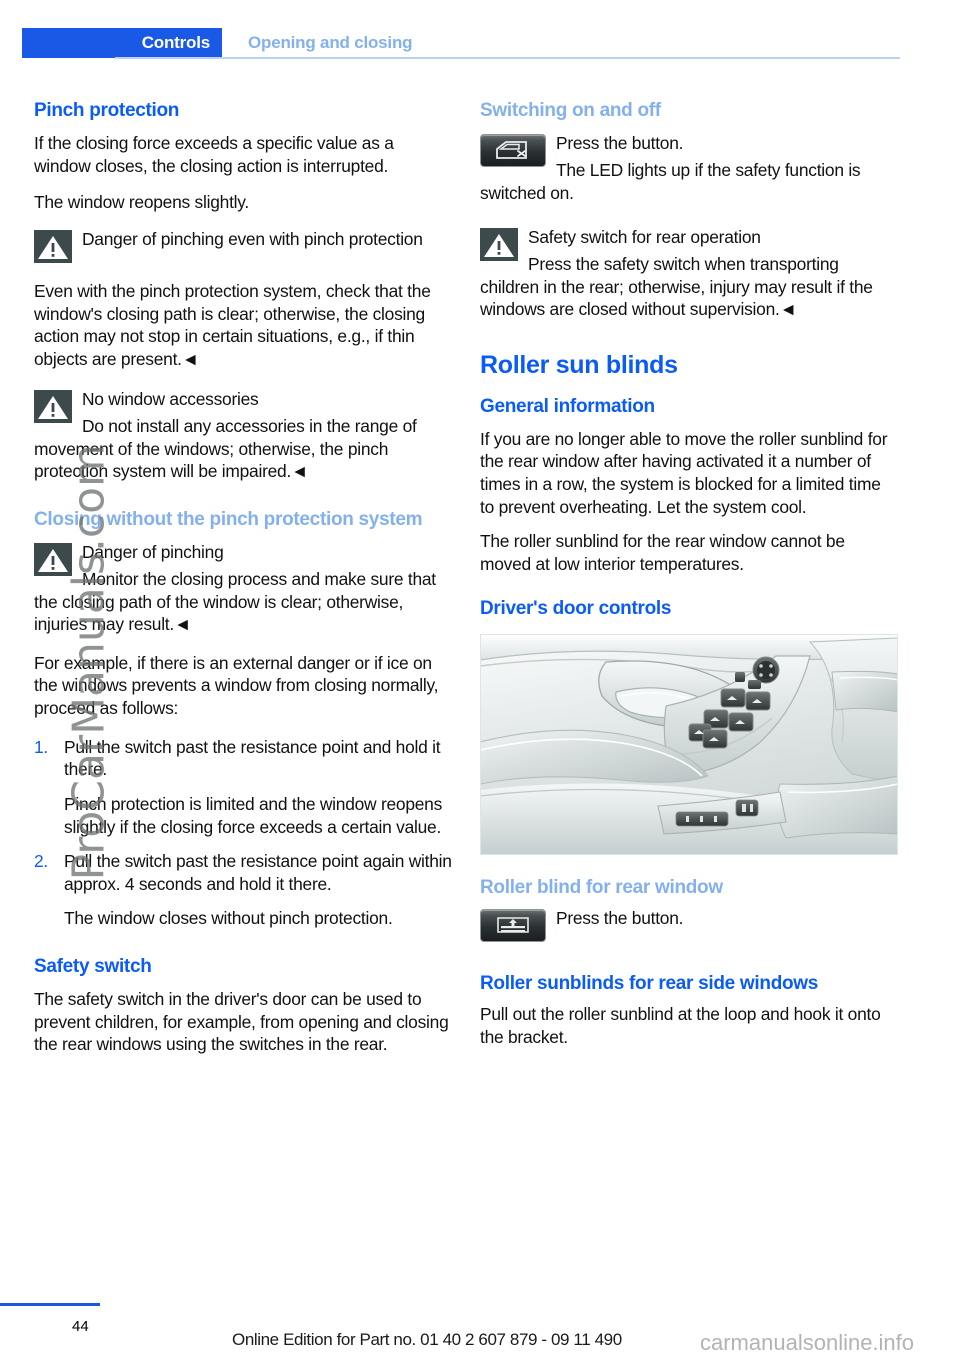  Describe the element at coordinates (807, 1342) in the screenshot. I see `watermark-carmanualsonline: carmanualsonline.info` at that location.